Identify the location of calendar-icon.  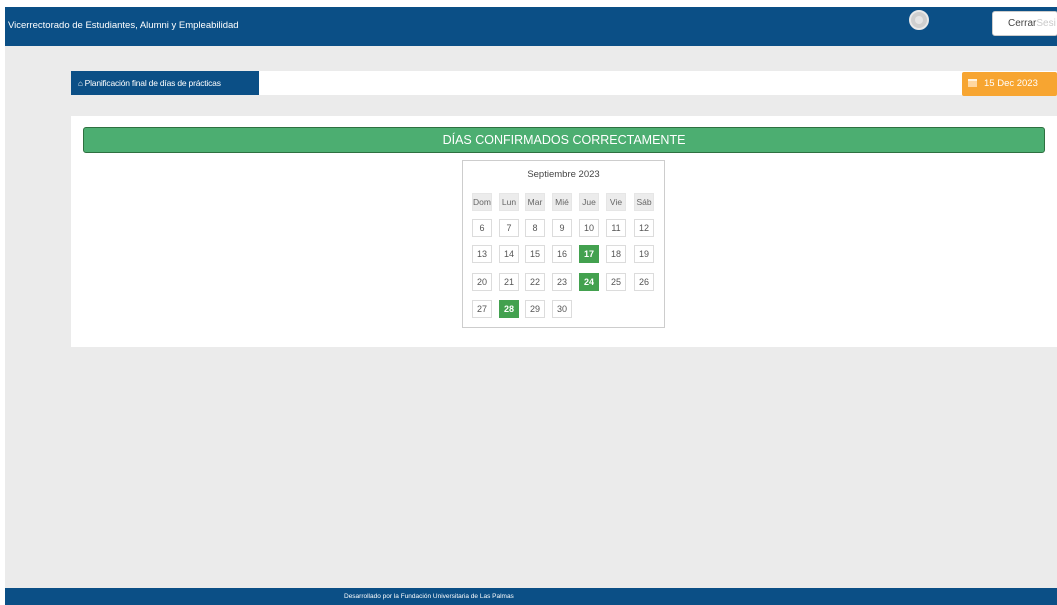
(972, 83).